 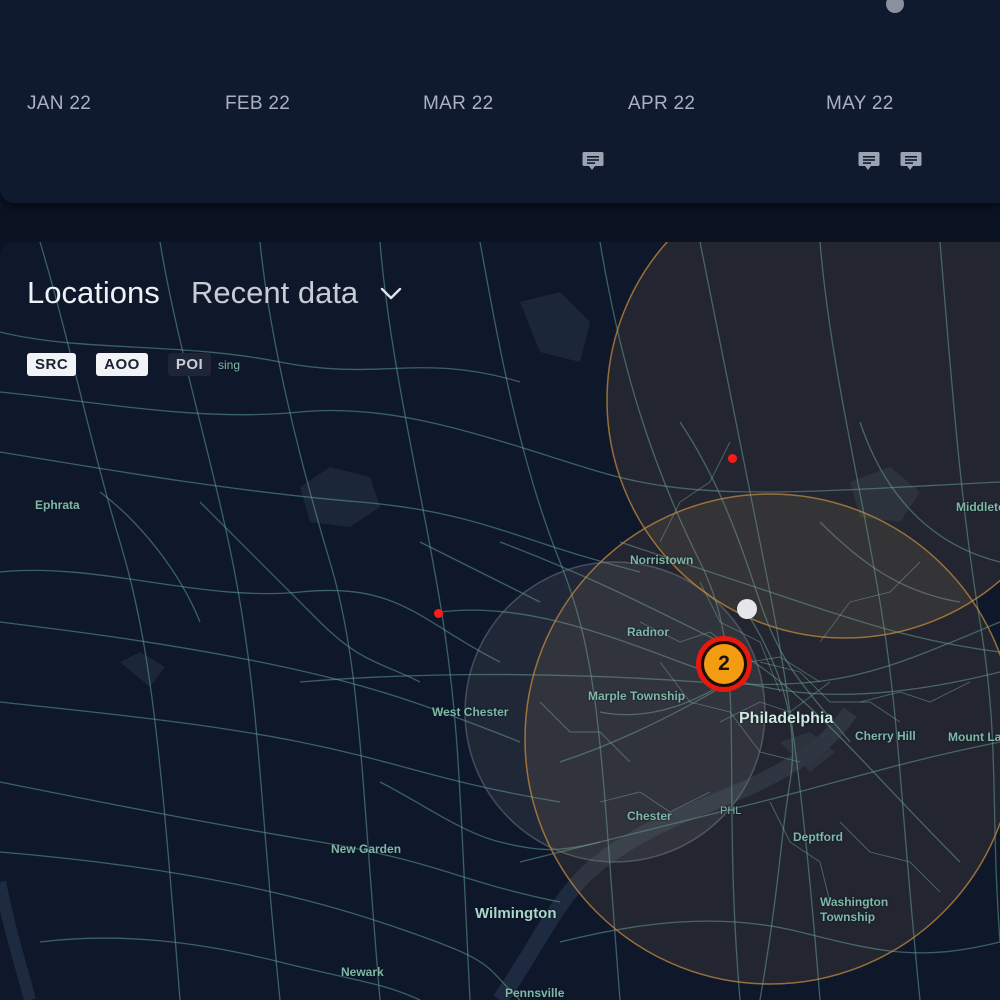 I want to click on place-label: Ephrata, so click(x=57, y=505).